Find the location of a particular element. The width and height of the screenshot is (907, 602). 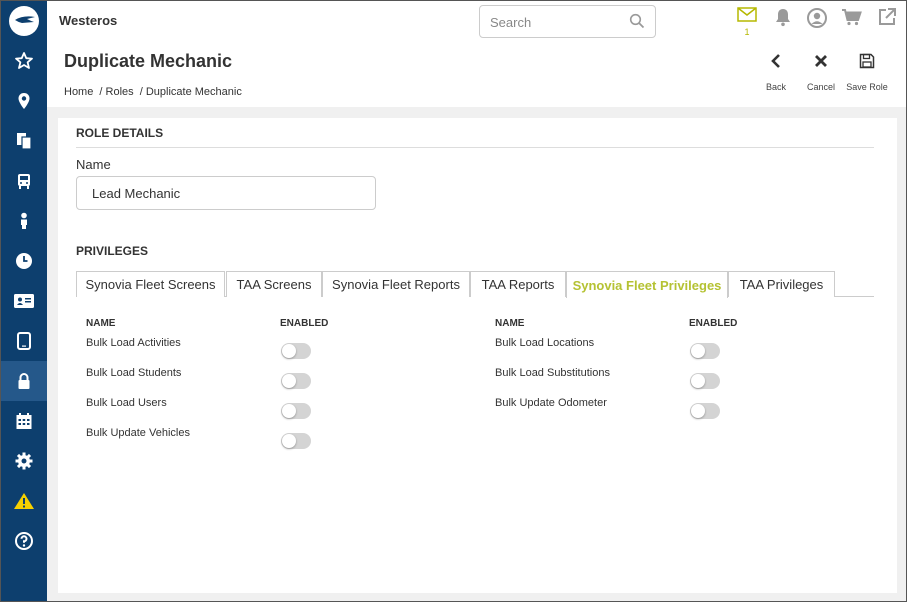

tablet-icon is located at coordinates (24, 341).